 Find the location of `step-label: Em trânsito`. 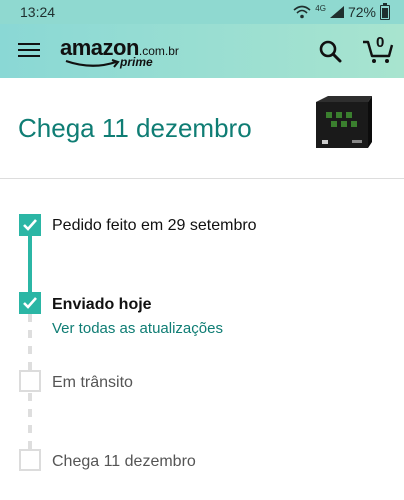

step-label: Em trânsito is located at coordinates (92, 382).